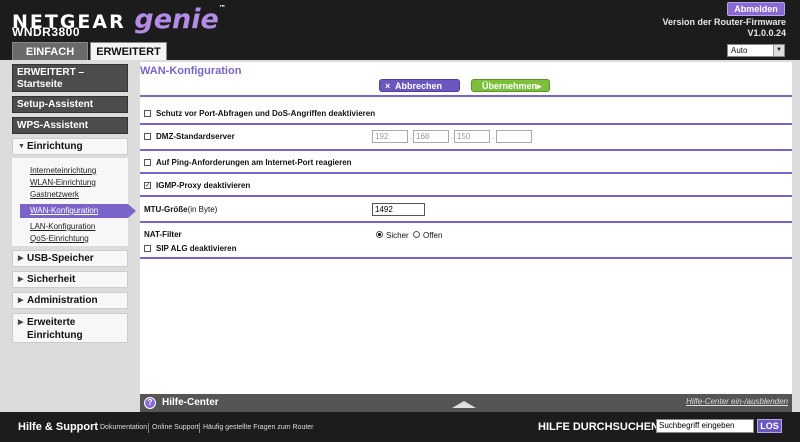 This screenshot has width=800, height=442. Describe the element at coordinates (191, 71) in the screenshot. I see `page-title: WAN-Konfiguration` at that location.